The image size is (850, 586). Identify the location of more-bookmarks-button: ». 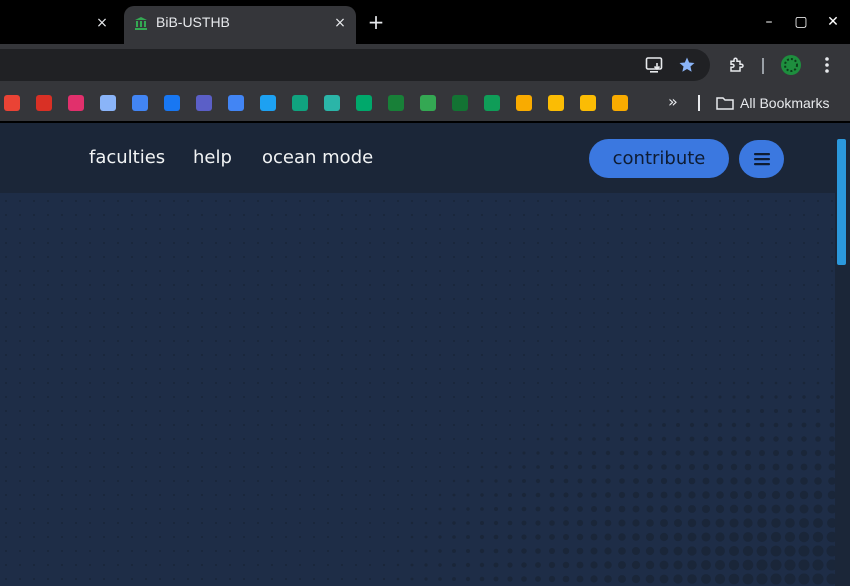
(673, 101).